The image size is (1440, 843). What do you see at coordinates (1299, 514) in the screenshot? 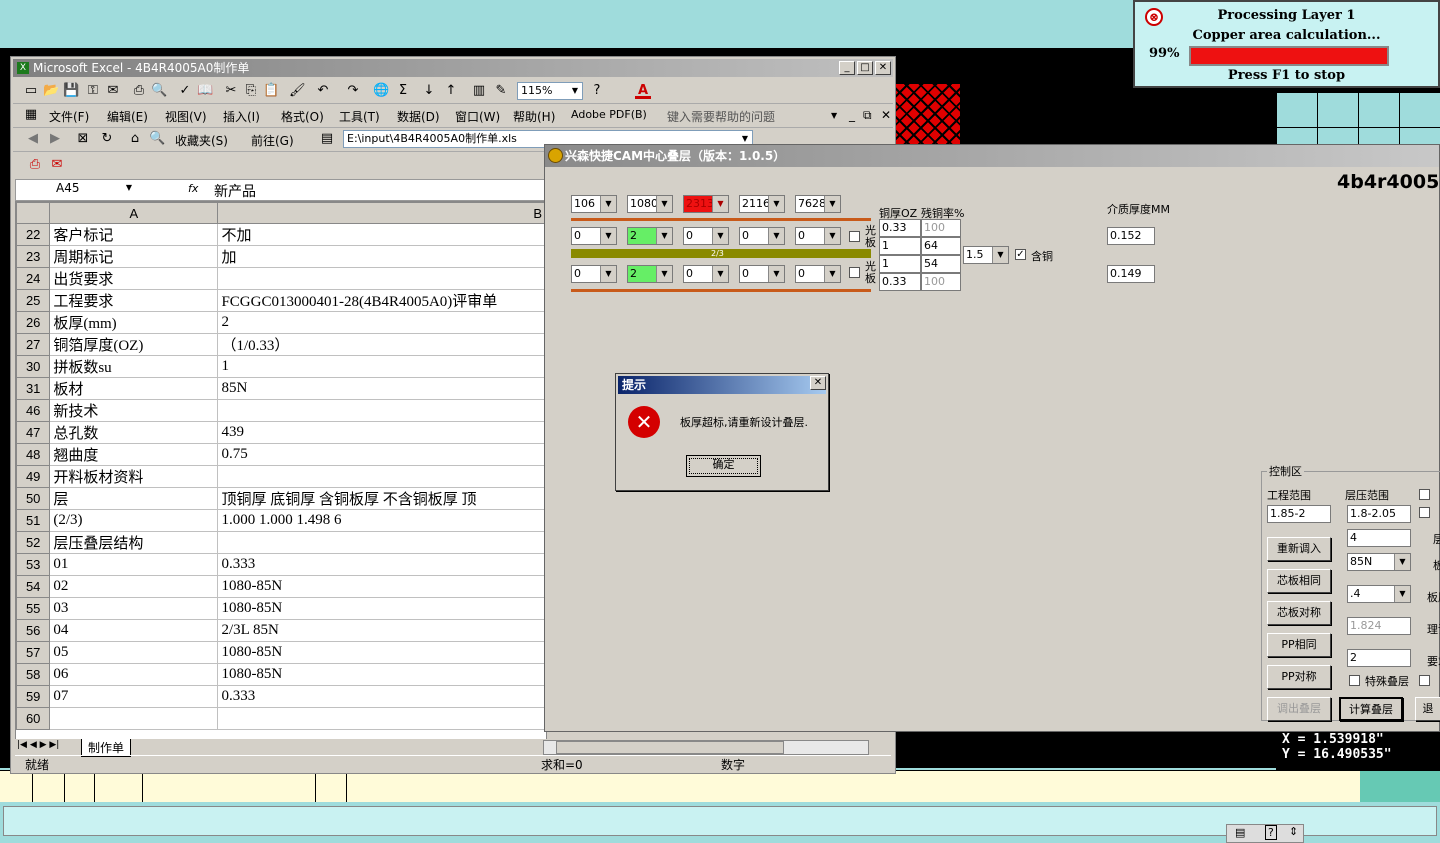
I see `eng-range-input: 1.85-2` at bounding box center [1299, 514].